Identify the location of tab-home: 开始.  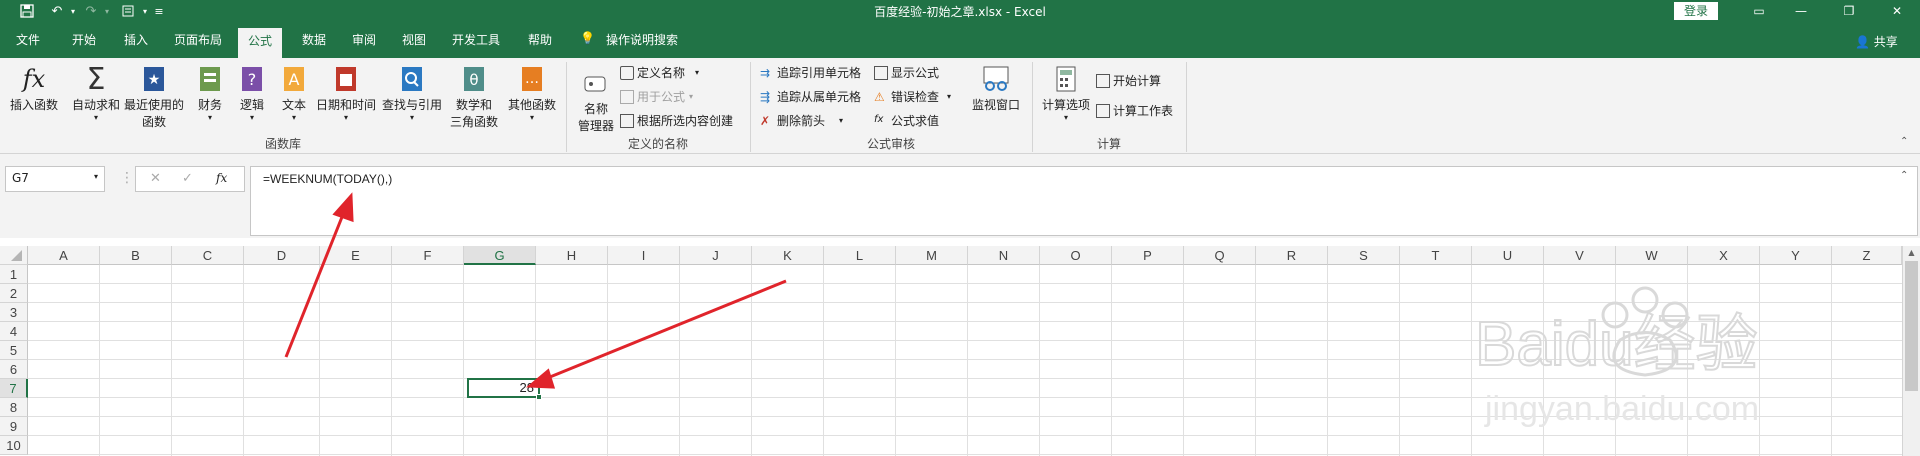
(84, 39).